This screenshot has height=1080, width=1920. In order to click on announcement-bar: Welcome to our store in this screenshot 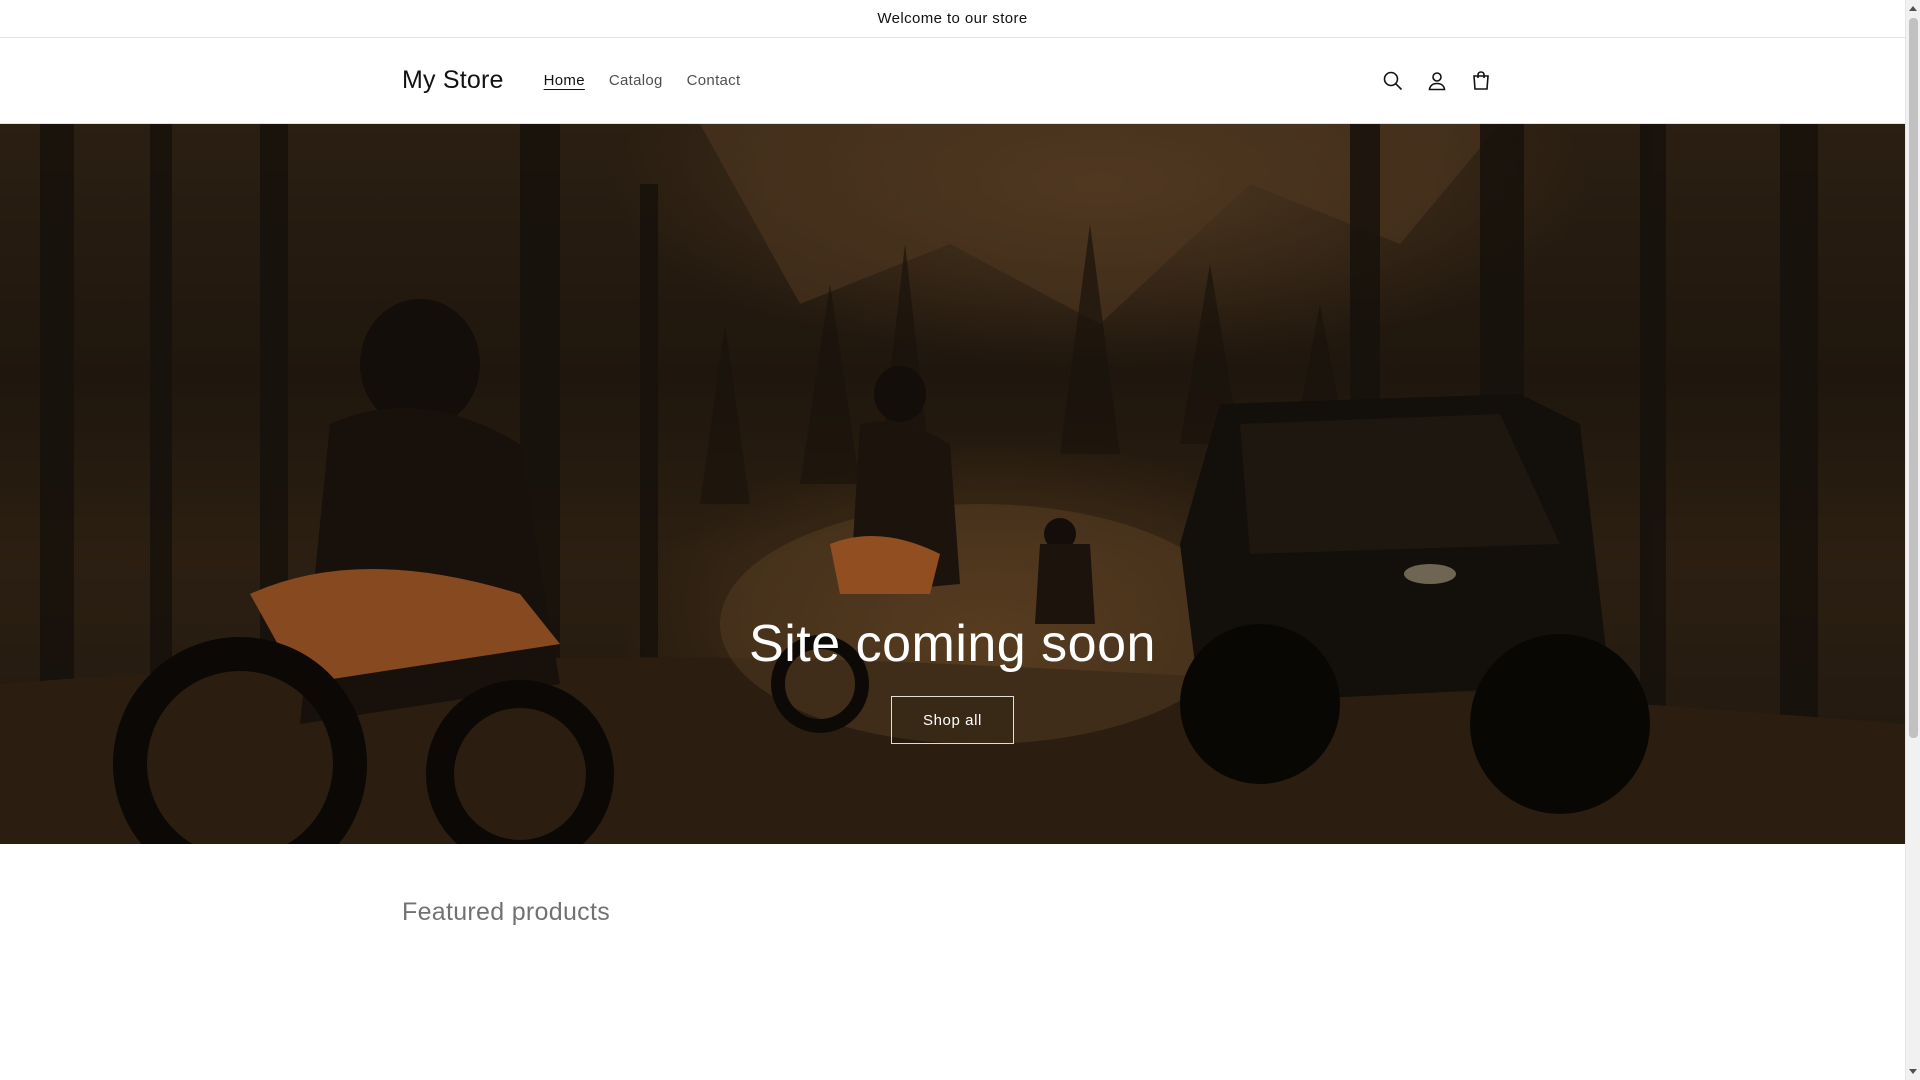, I will do `click(952, 19)`.